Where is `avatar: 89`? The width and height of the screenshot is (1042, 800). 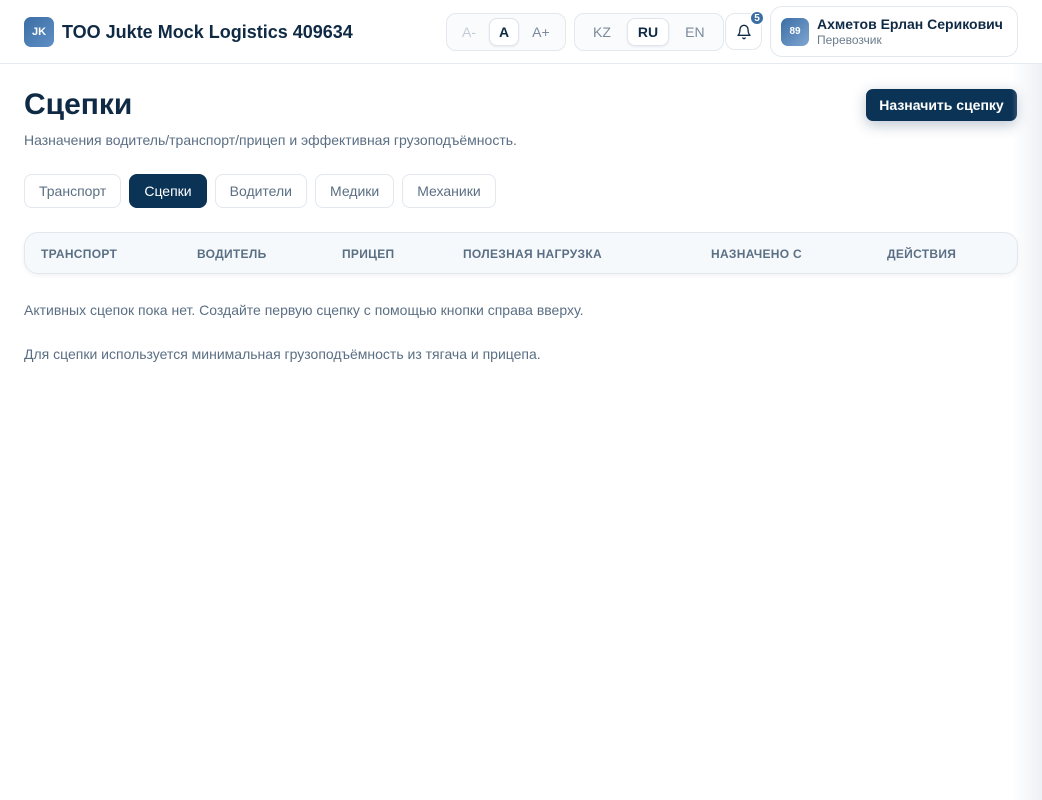 avatar: 89 is located at coordinates (795, 31).